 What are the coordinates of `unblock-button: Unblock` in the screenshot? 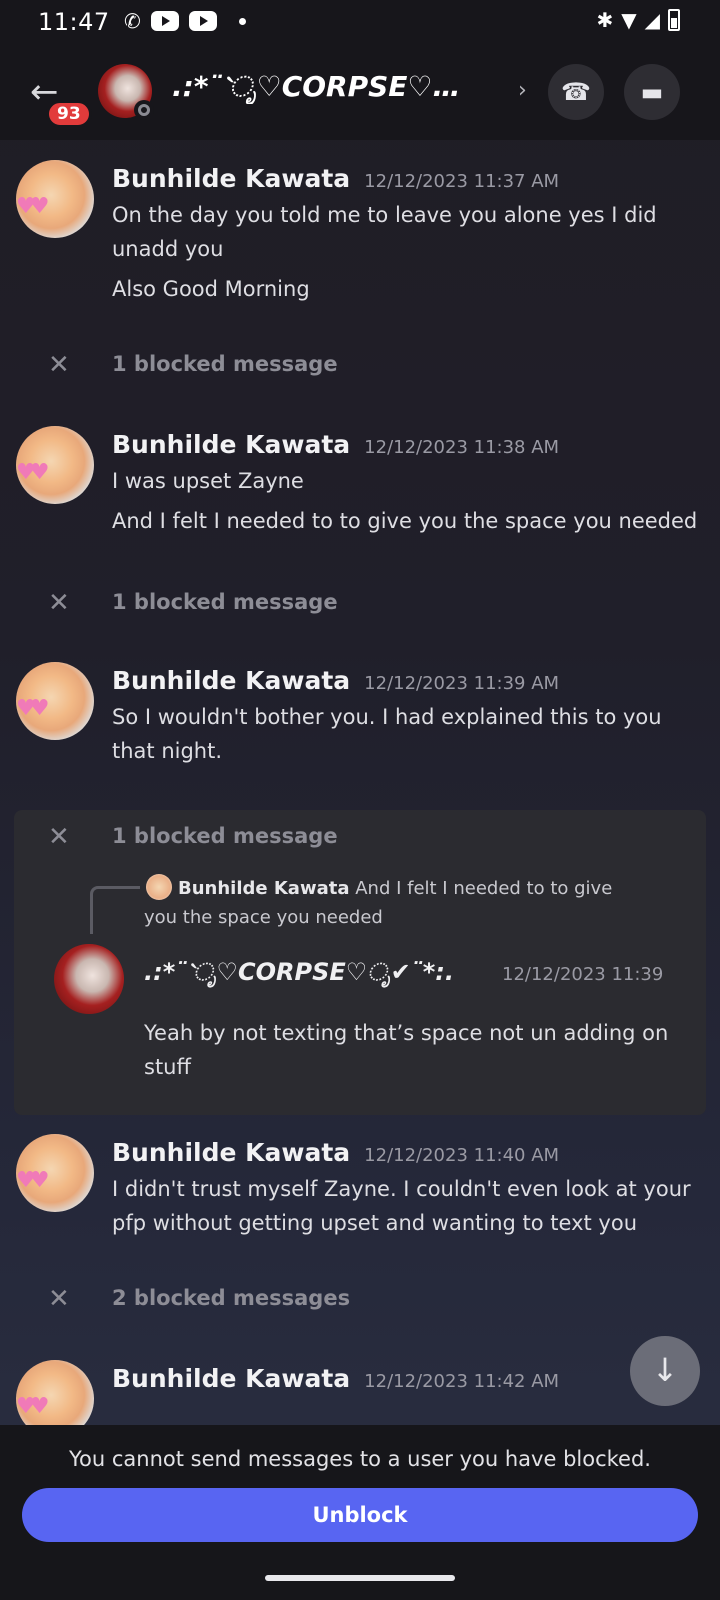 It's located at (360, 1515).